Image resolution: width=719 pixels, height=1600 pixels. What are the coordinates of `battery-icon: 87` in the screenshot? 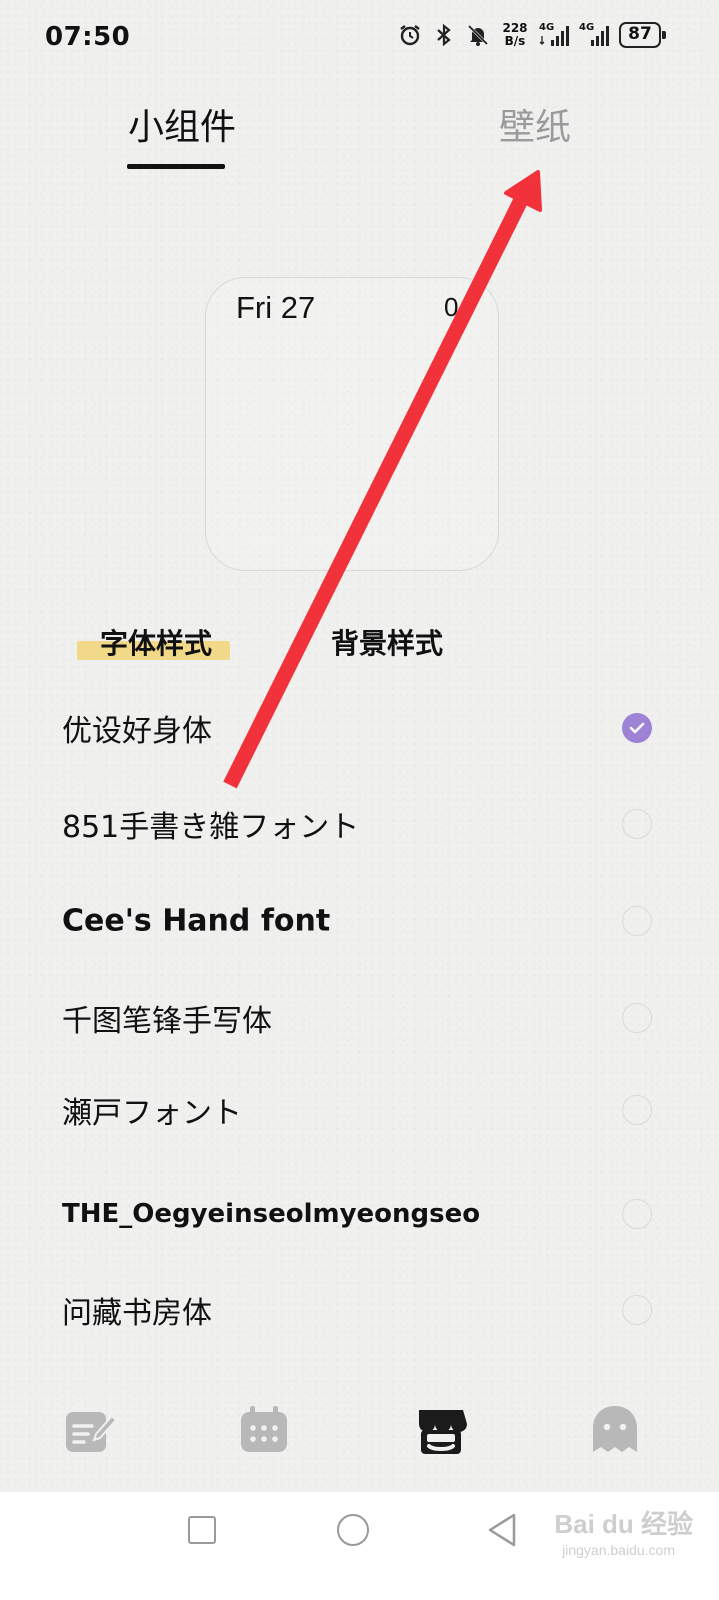 It's located at (642, 35).